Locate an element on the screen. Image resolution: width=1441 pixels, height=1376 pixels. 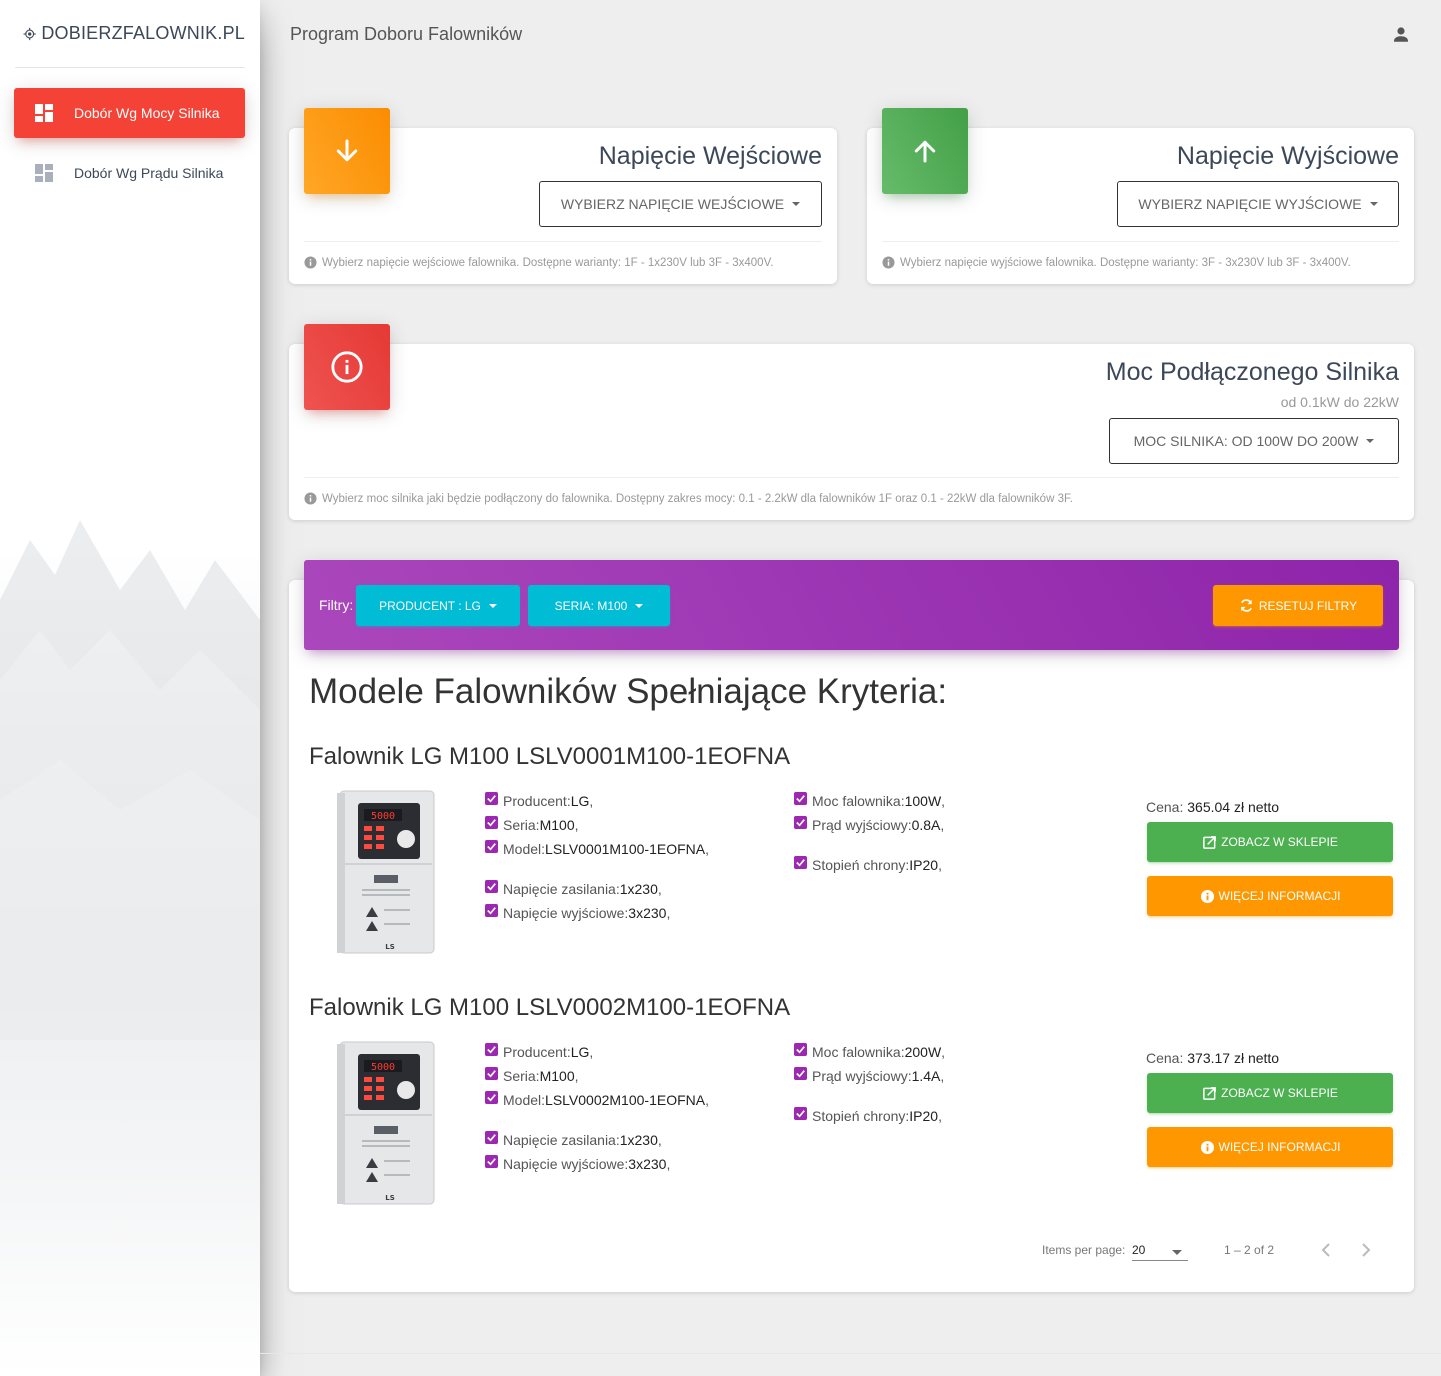
inverter-product-image: 5000 LS is located at coordinates (386, 1123).